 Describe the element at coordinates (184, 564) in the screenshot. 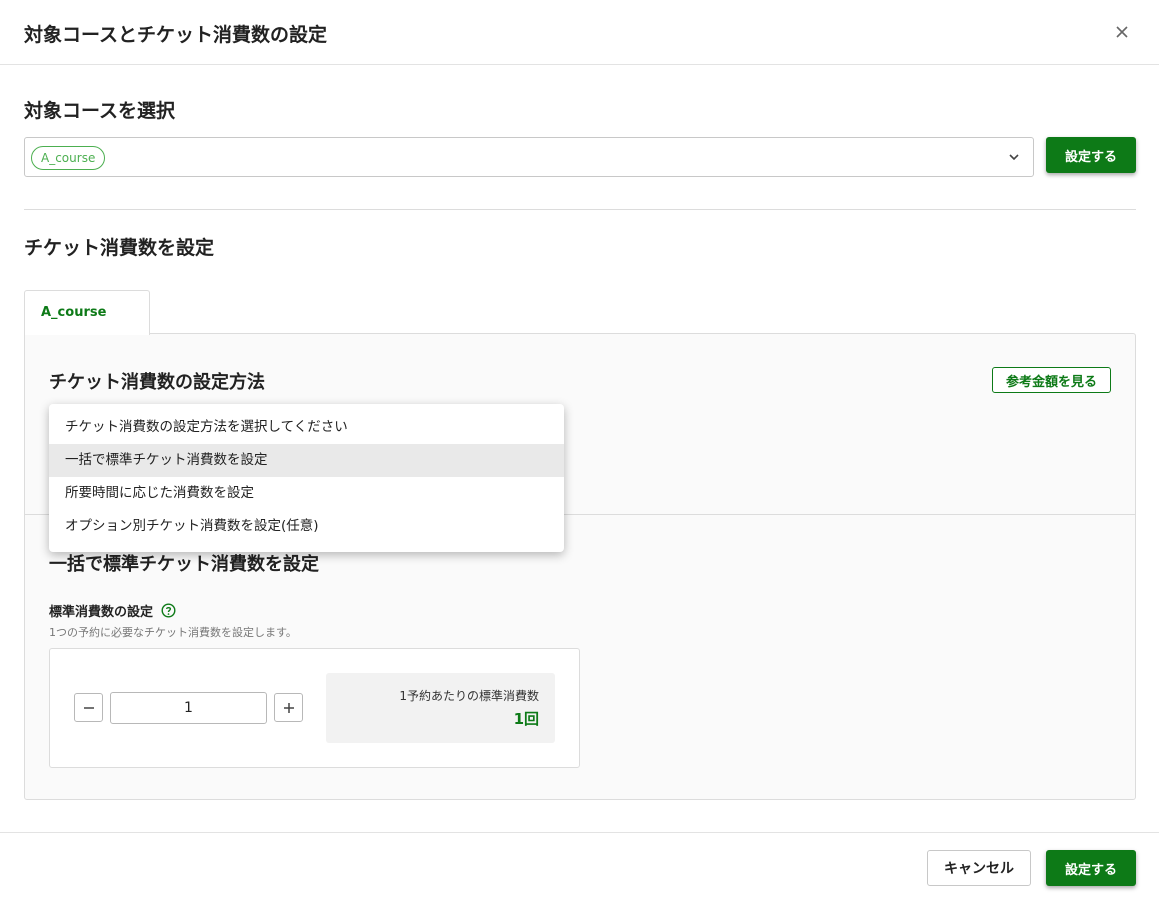

I see `bulk-heading: 一括で標準チケット消費数を設定` at that location.